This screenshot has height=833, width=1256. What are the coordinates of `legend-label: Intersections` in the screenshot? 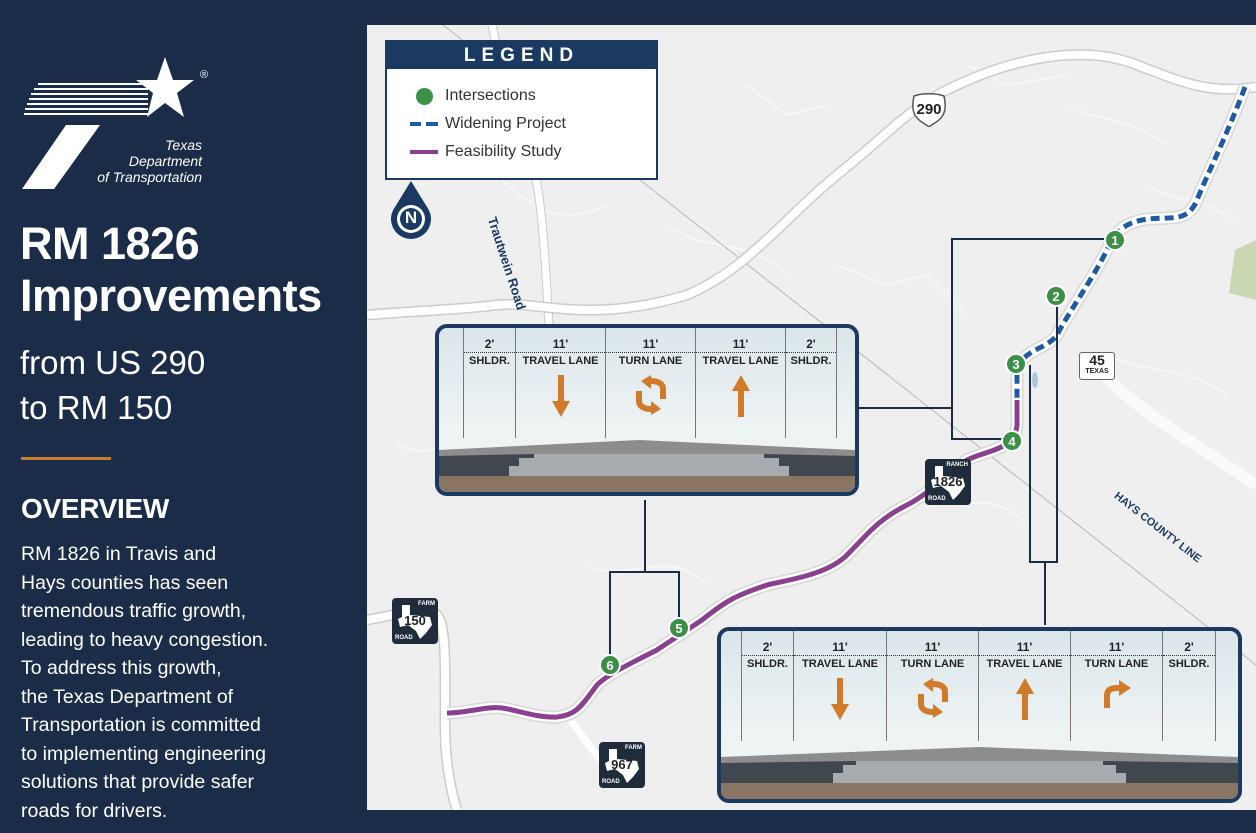 It's located at (490, 95).